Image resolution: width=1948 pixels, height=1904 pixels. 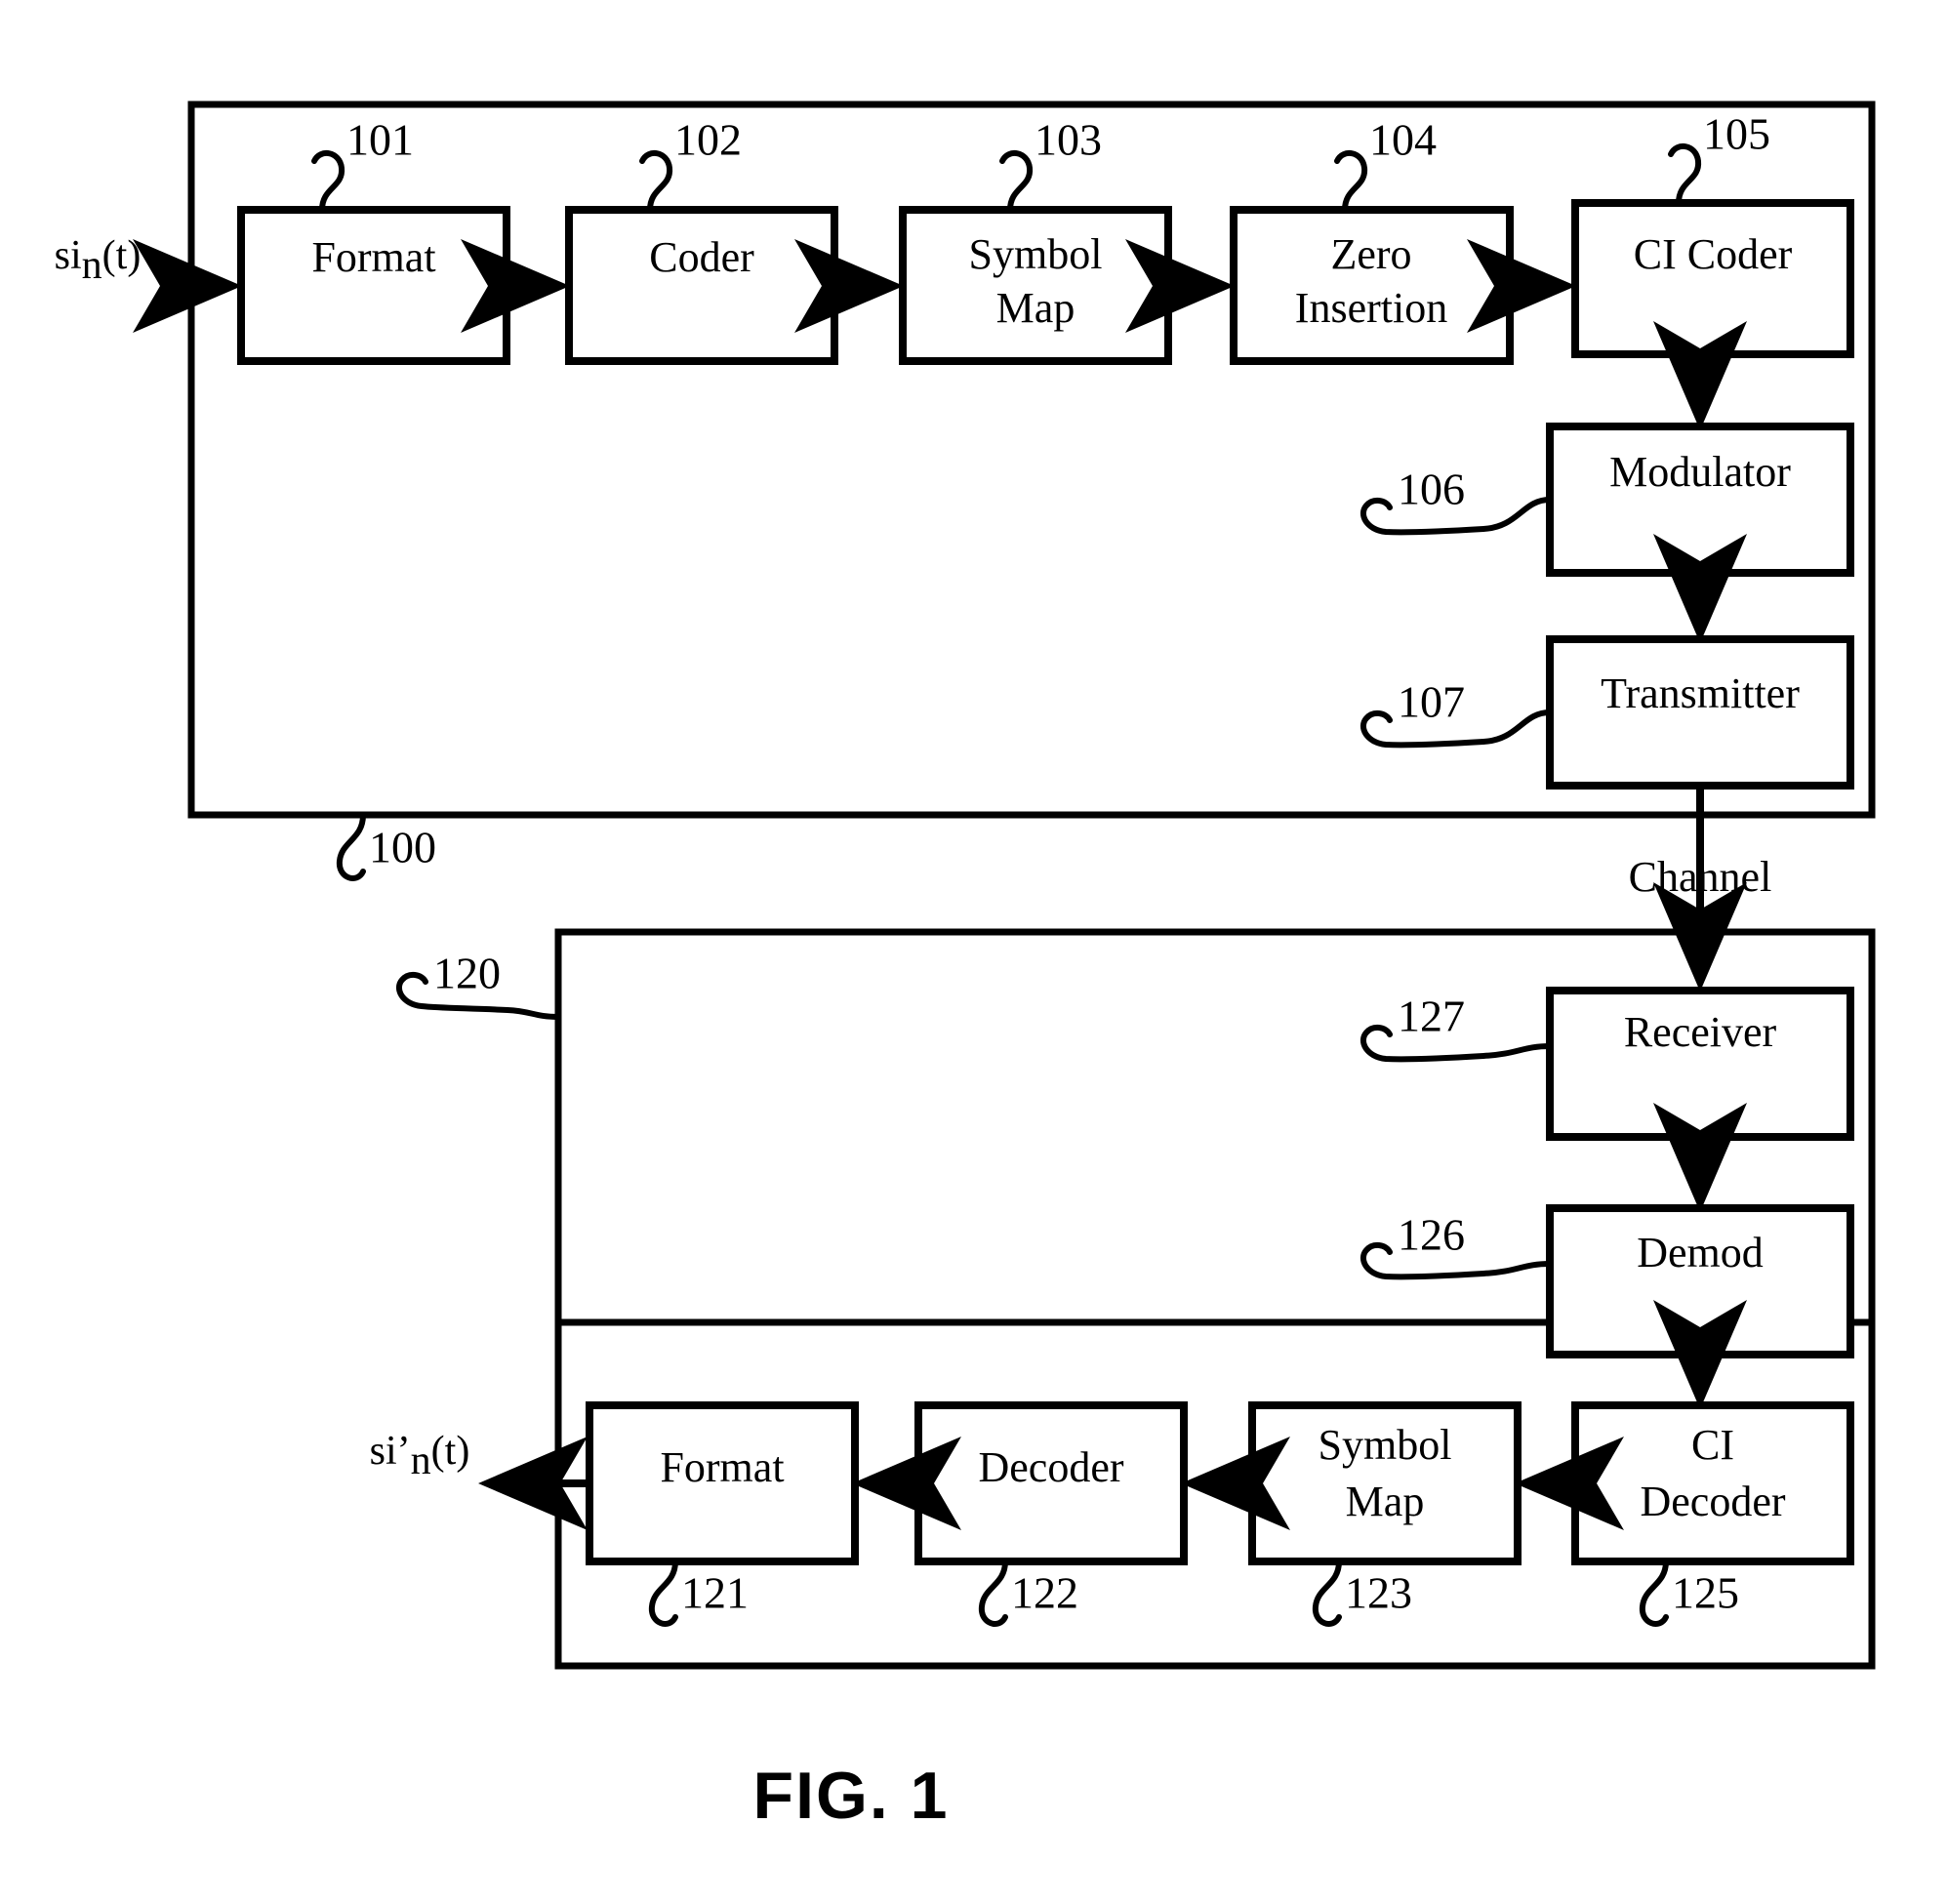 I want to click on ref-127: 127, so click(x=1431, y=1016).